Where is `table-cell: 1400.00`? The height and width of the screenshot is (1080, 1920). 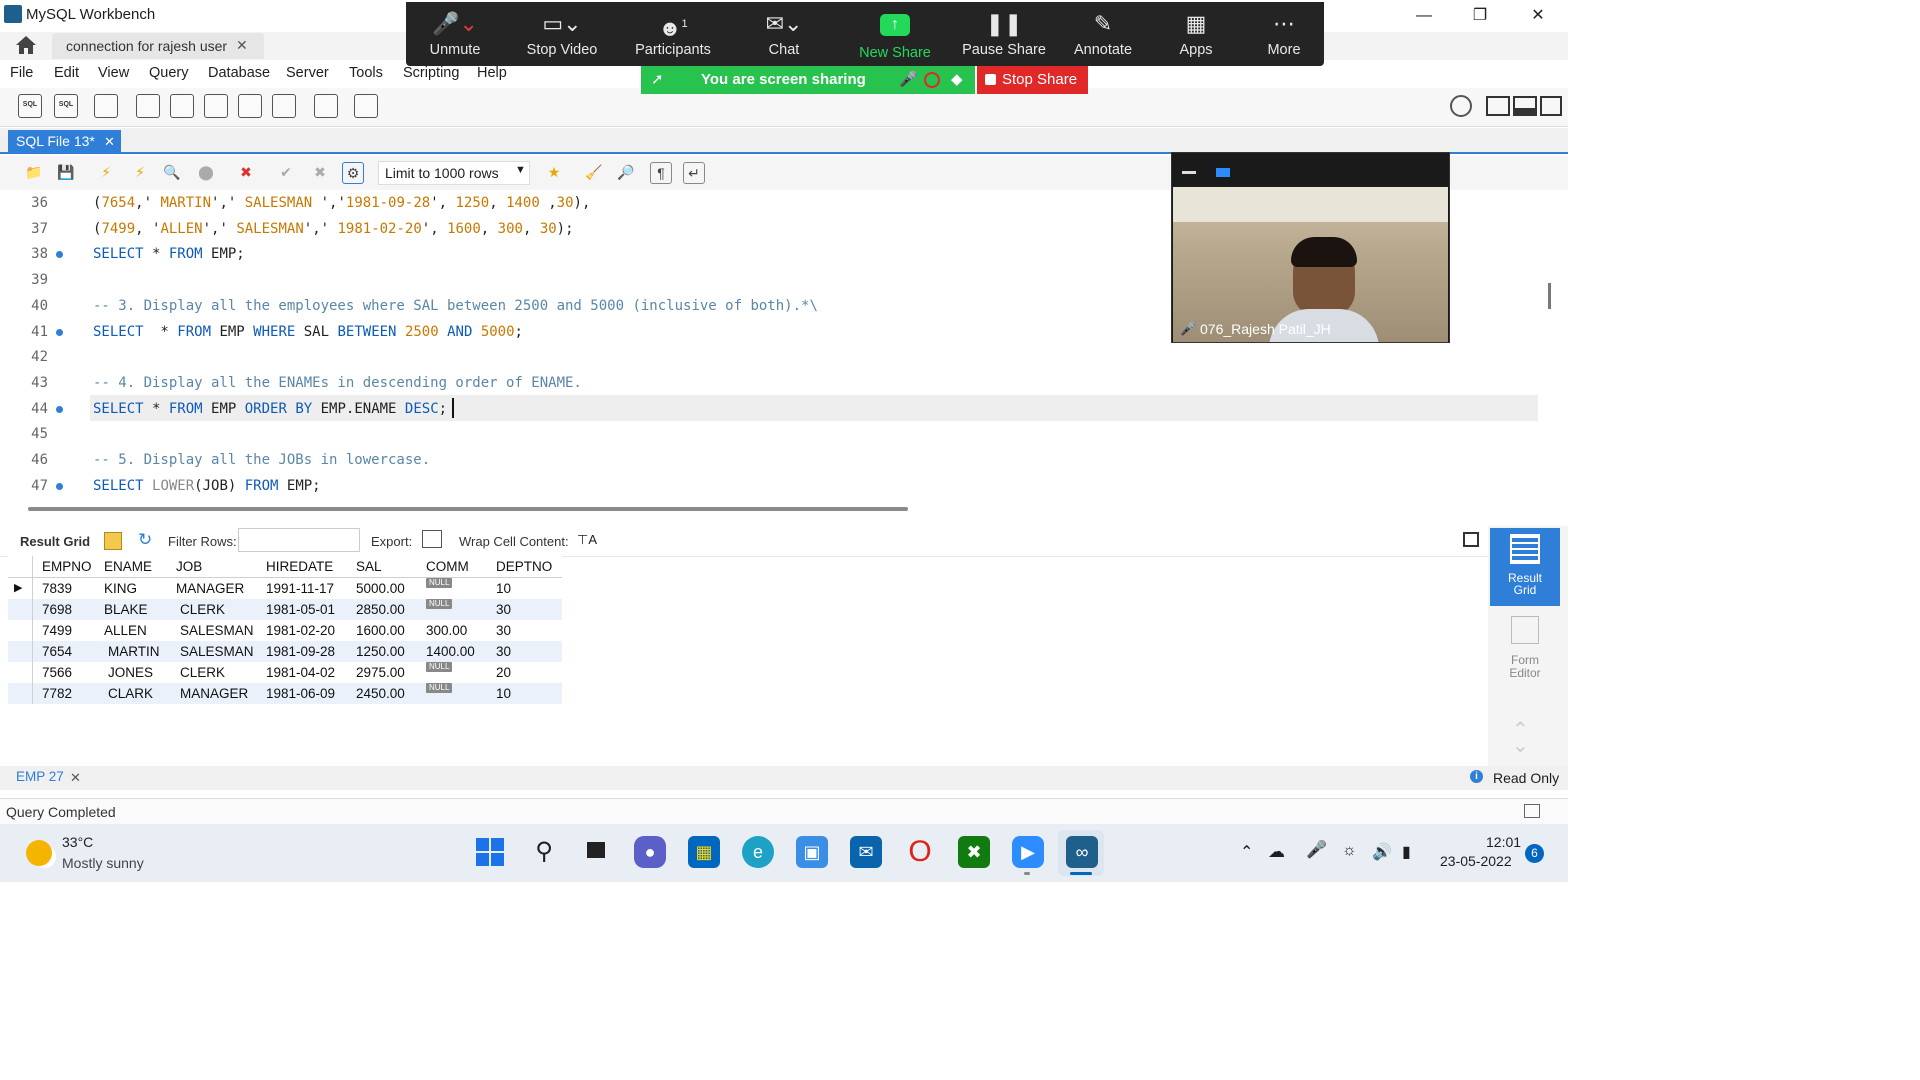 table-cell: 1400.00 is located at coordinates (450, 651).